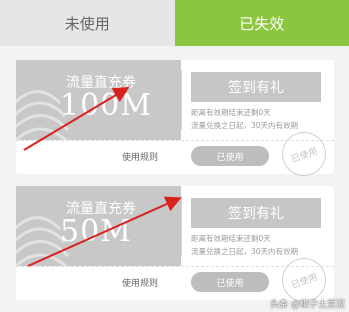  What do you see at coordinates (307, 305) in the screenshot?
I see `watermark: 头条 @椒子土豆泥` at bounding box center [307, 305].